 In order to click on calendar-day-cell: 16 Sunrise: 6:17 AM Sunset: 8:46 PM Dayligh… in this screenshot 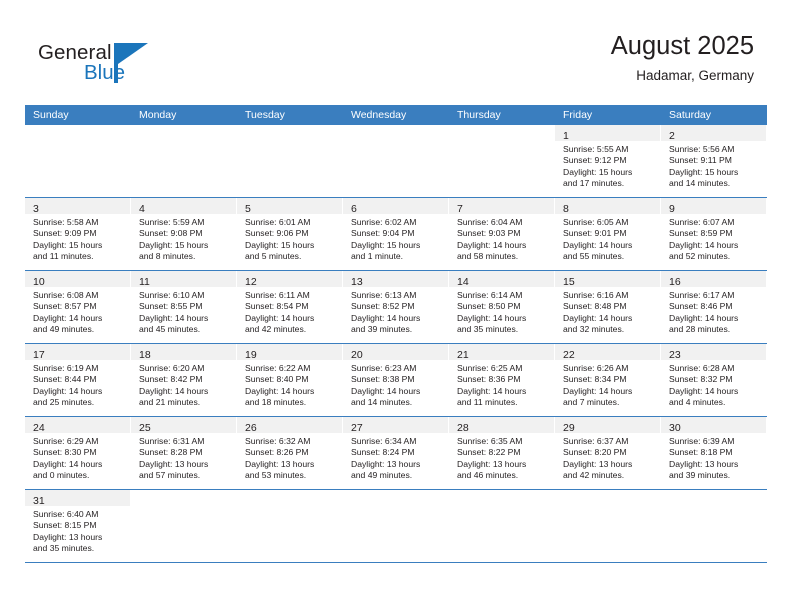, I will do `click(714, 307)`.